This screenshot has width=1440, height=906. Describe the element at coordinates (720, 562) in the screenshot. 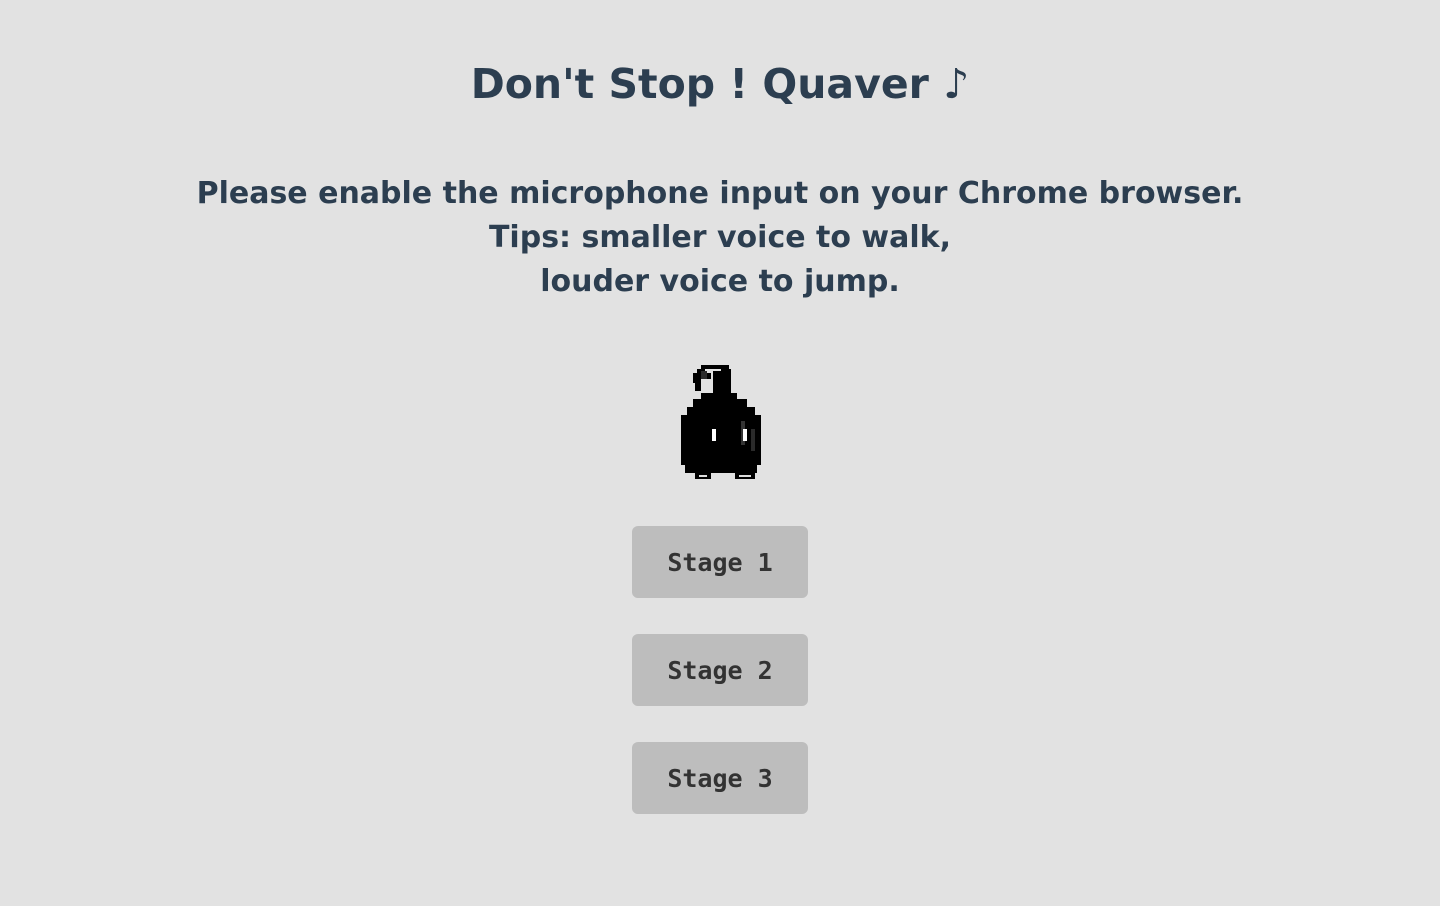

I see `stage-1-button: Stage 1` at that location.